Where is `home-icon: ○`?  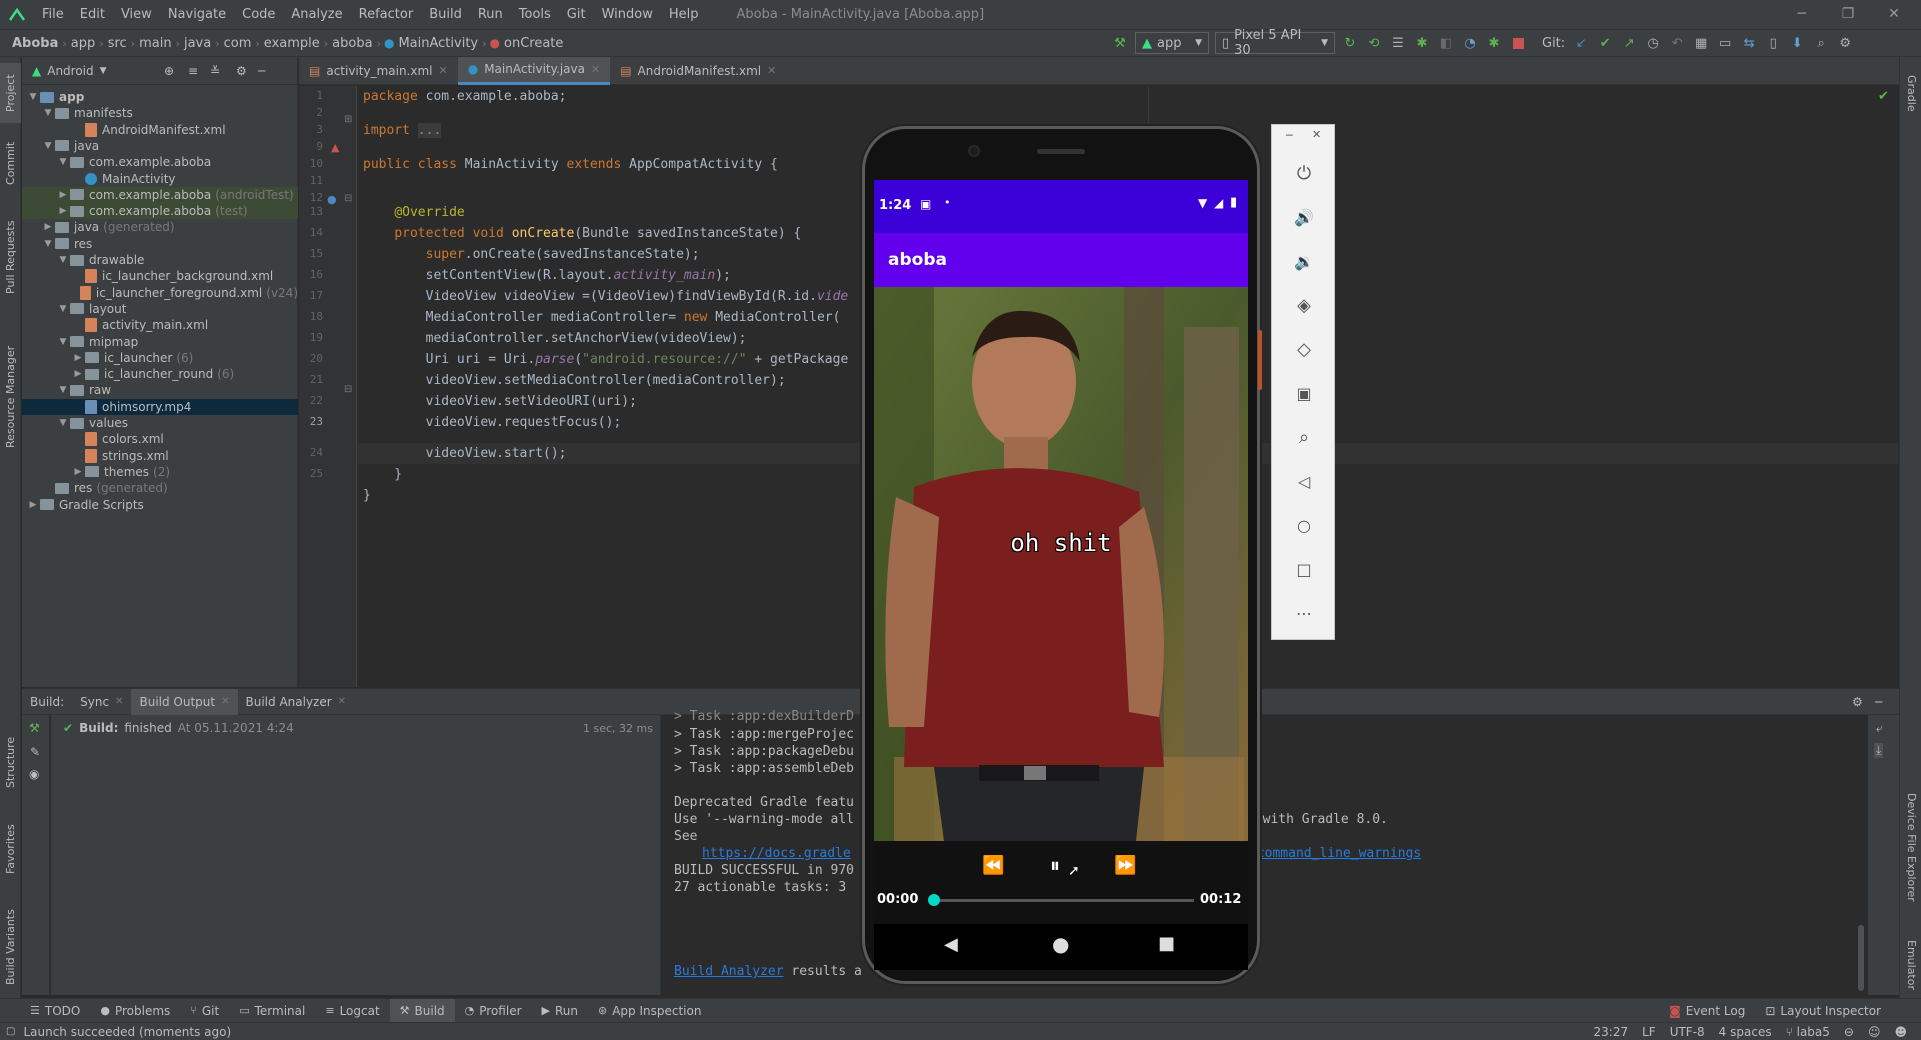 home-icon: ○ is located at coordinates (1304, 525).